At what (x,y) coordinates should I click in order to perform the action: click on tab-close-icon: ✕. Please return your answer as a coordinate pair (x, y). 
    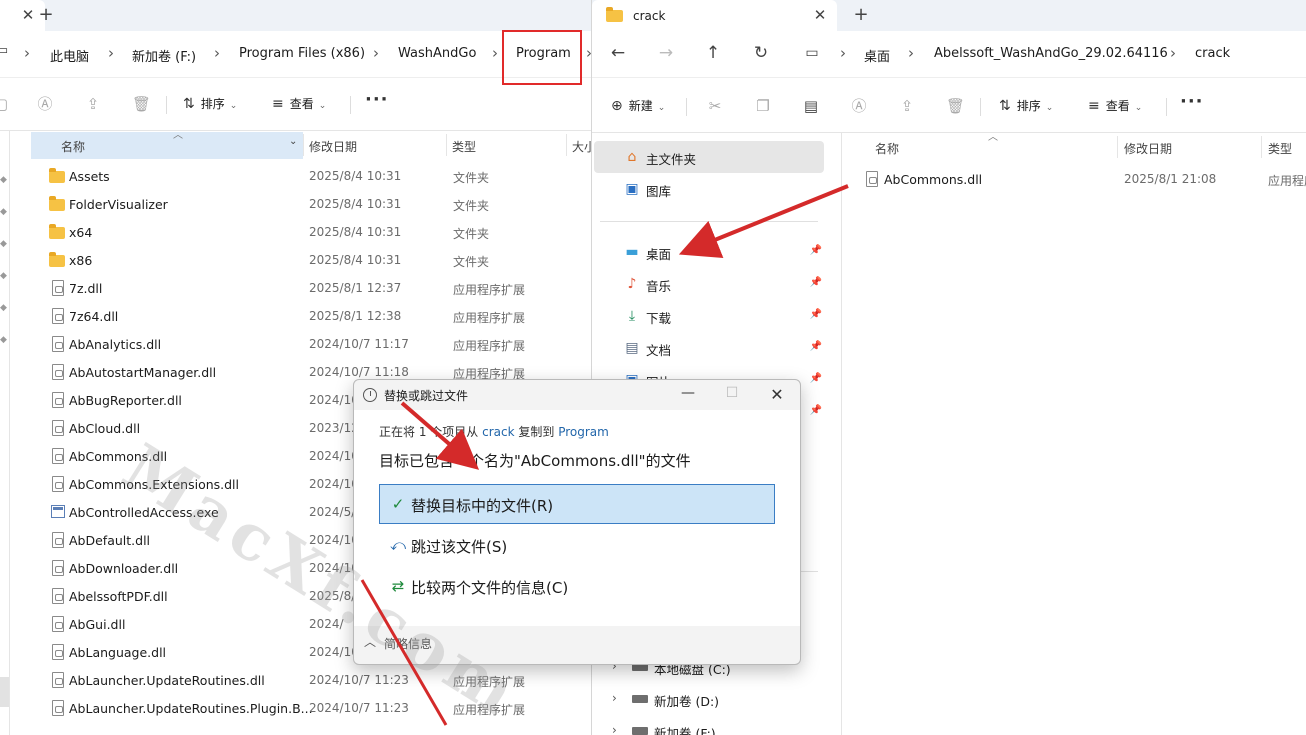
    Looking at the image, I should click on (820, 15).